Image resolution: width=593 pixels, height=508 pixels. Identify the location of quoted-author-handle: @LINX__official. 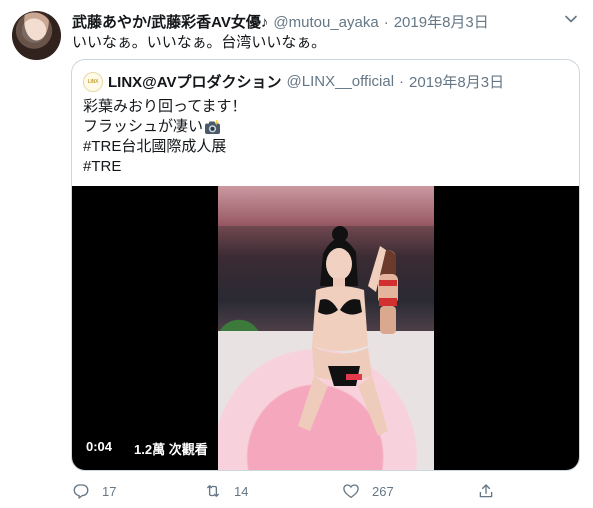
(341, 81).